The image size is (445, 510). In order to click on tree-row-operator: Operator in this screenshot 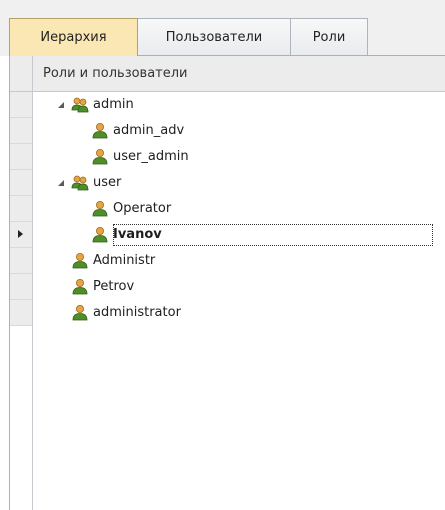, I will do `click(239, 209)`.